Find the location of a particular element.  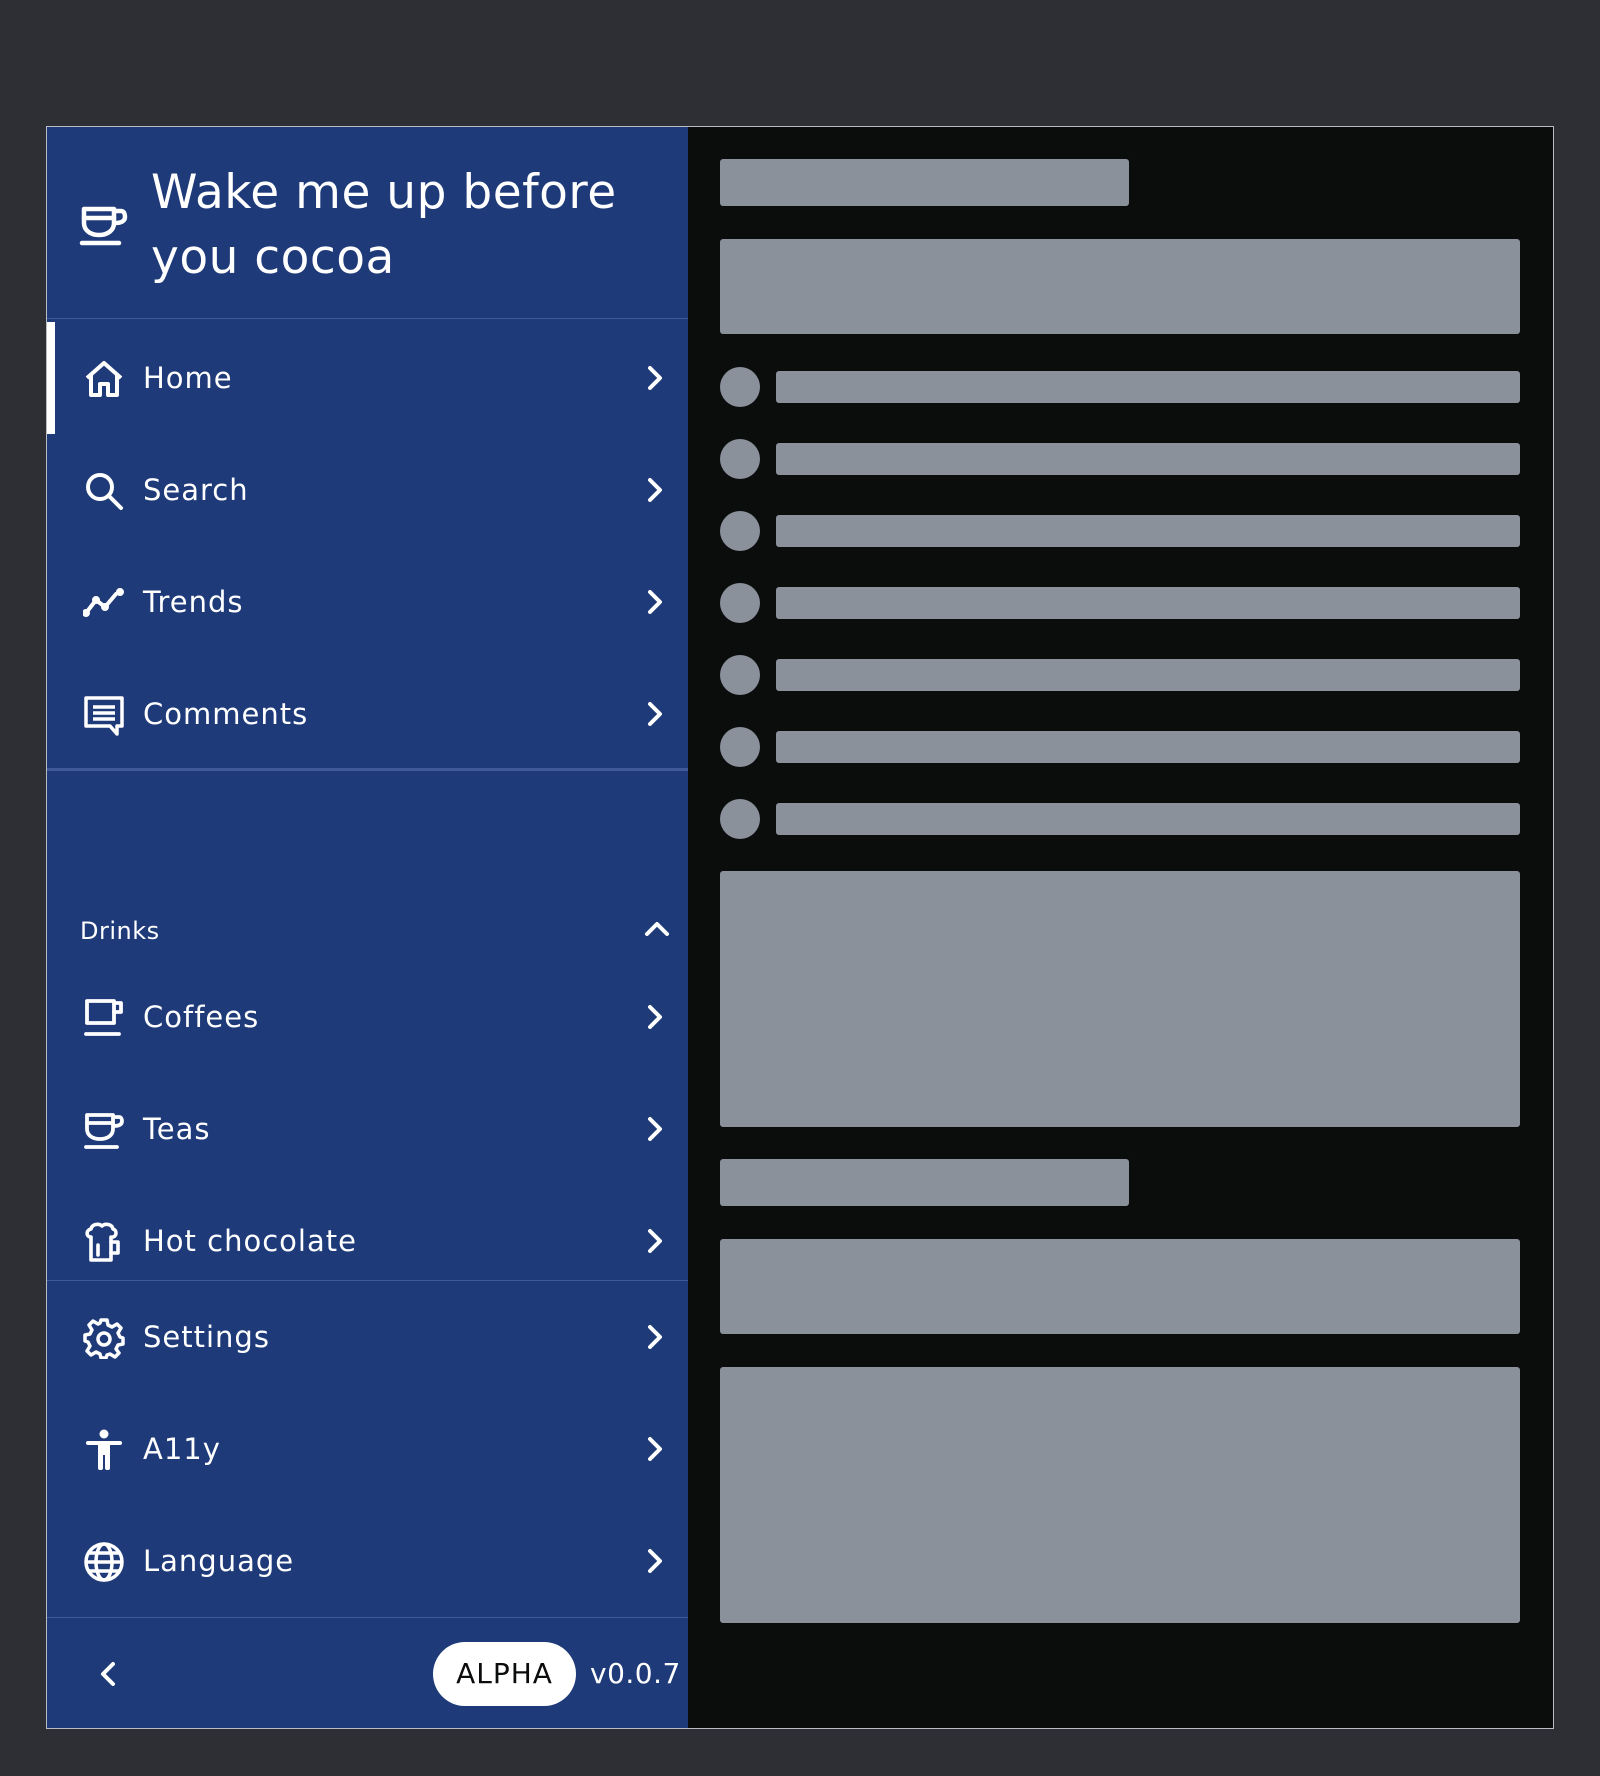

group-label: Drinks is located at coordinates (120, 931).